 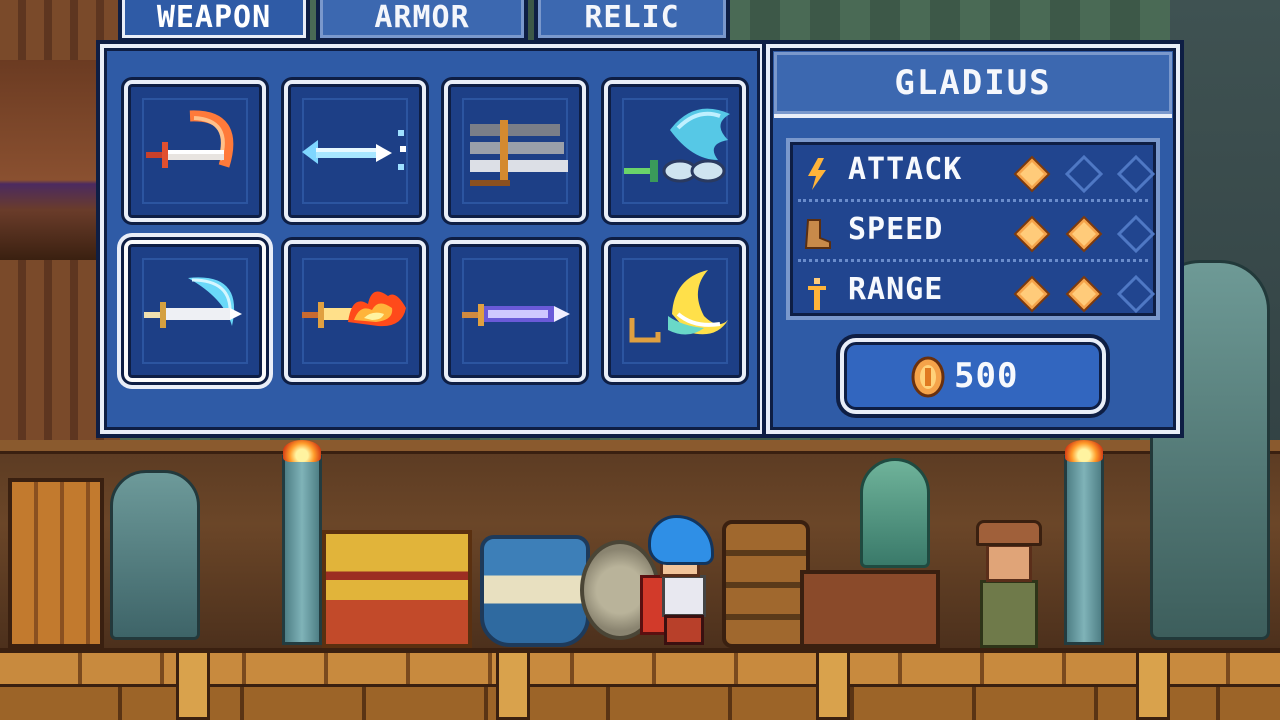 What do you see at coordinates (155, 555) in the screenshot?
I see `knight-statue` at bounding box center [155, 555].